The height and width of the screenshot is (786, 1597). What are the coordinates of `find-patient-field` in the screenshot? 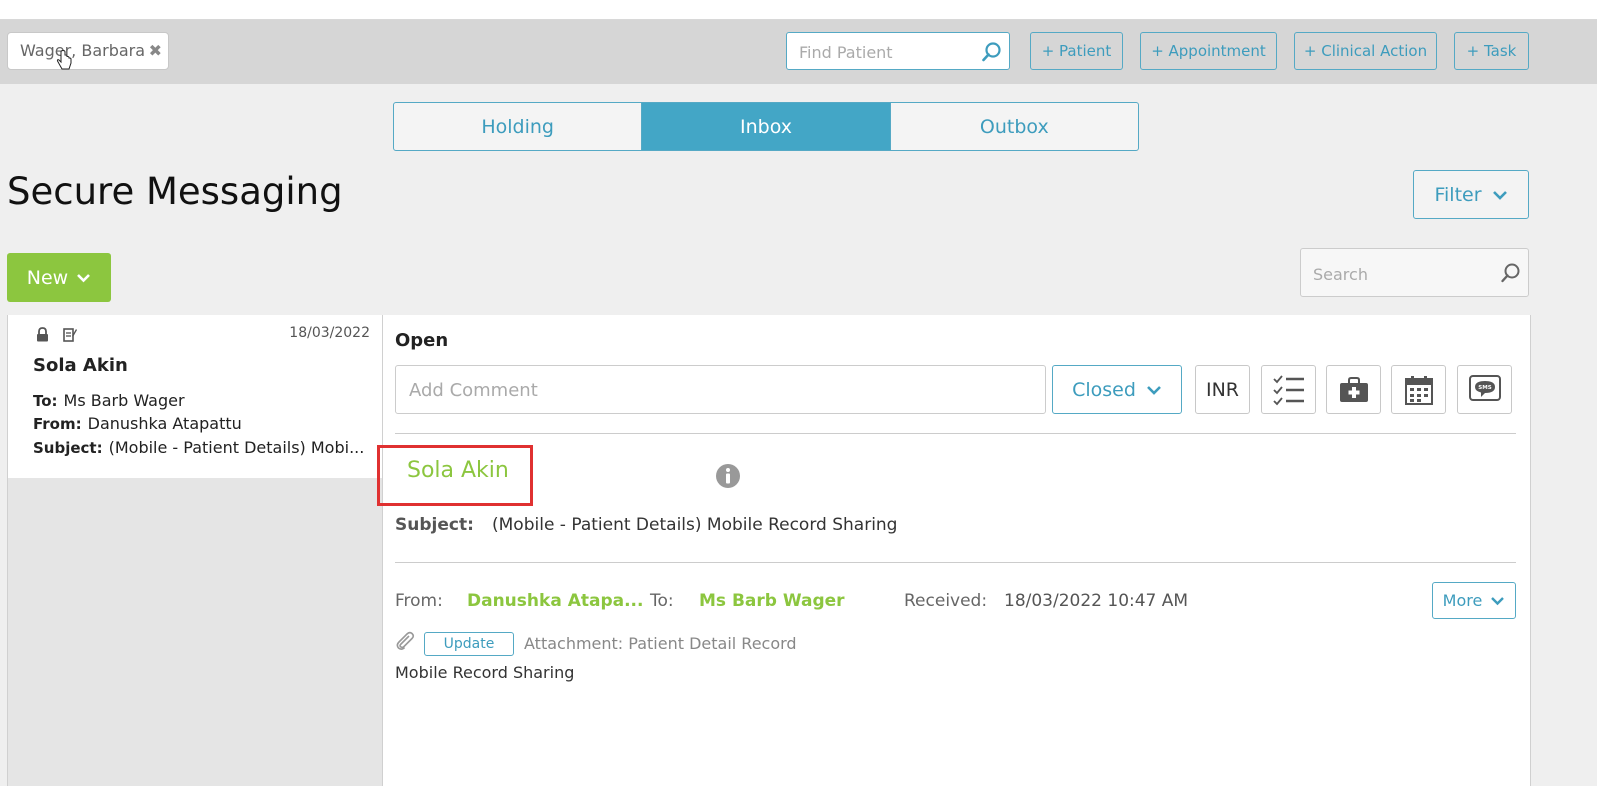 It's located at (898, 51).